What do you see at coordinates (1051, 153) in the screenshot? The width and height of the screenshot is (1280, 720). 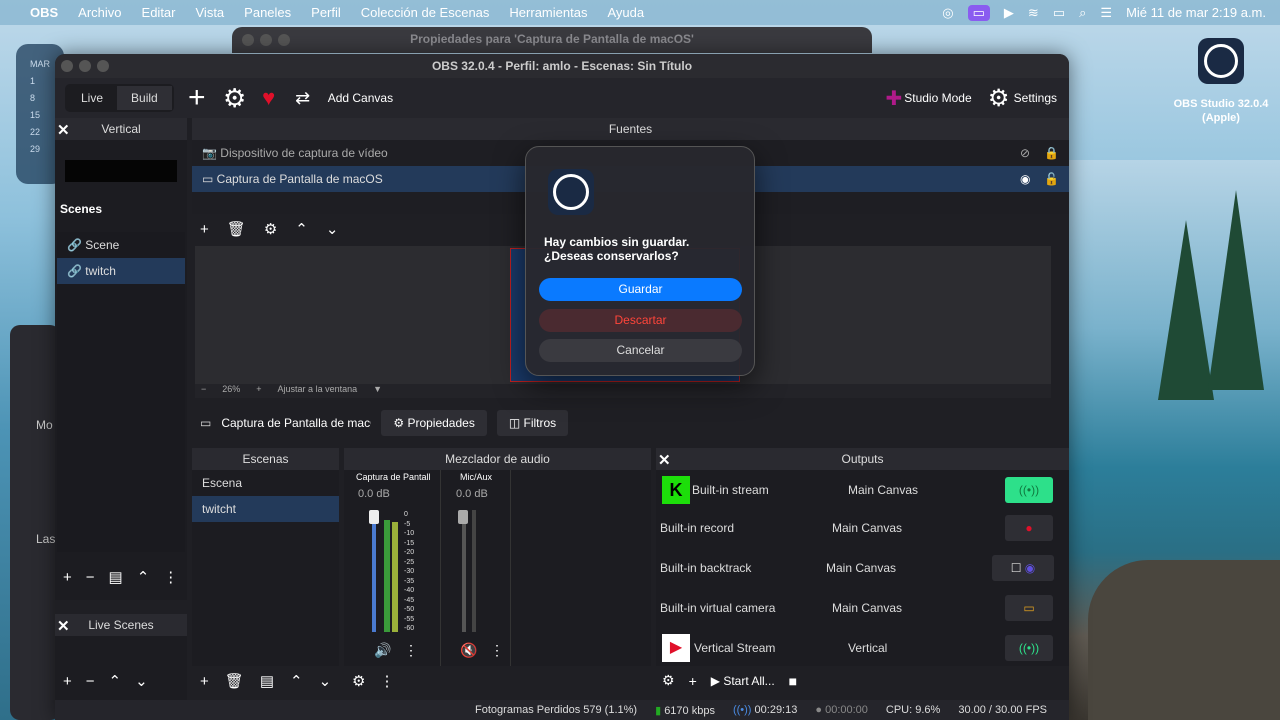 I see `lock-icon: 🔒` at bounding box center [1051, 153].